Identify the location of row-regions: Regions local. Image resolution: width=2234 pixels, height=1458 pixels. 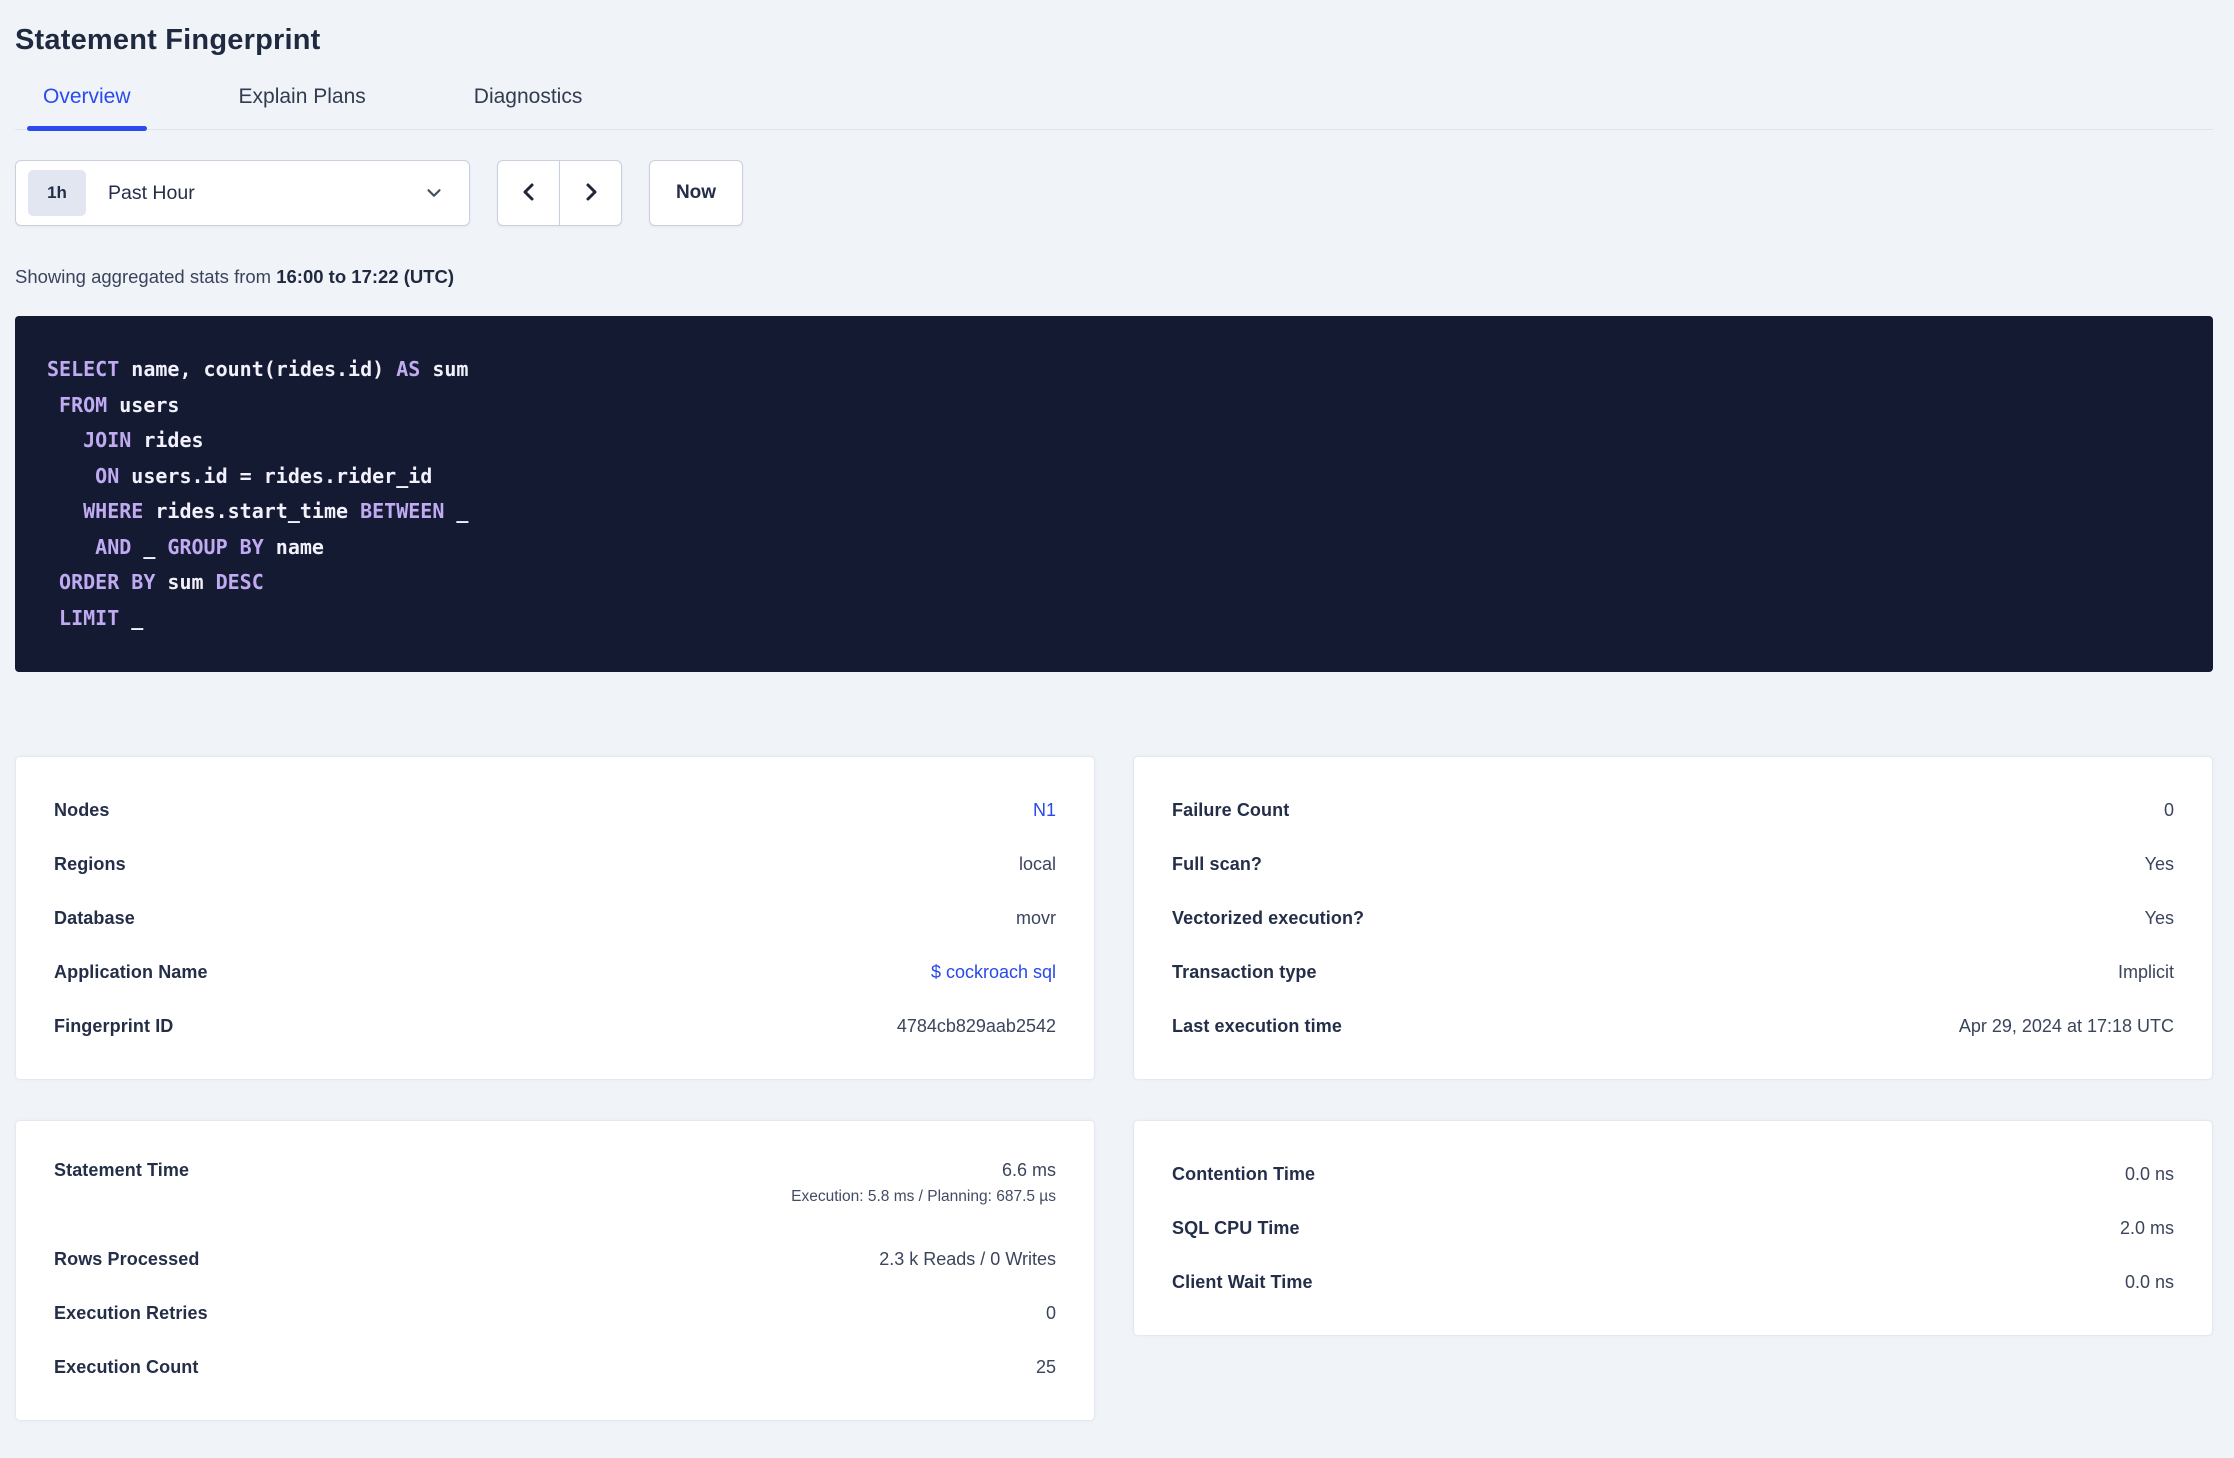
(555, 864).